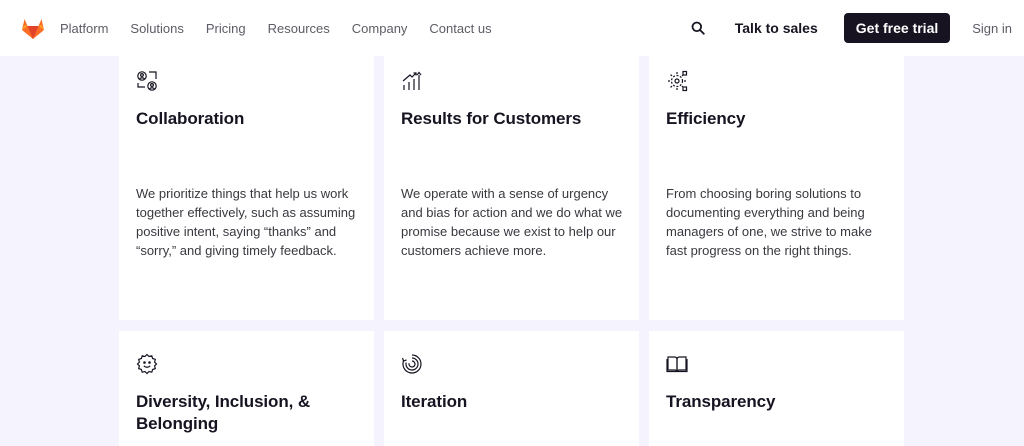 The height and width of the screenshot is (446, 1024). What do you see at coordinates (412, 80) in the screenshot?
I see `chart-growth-icon` at bounding box center [412, 80].